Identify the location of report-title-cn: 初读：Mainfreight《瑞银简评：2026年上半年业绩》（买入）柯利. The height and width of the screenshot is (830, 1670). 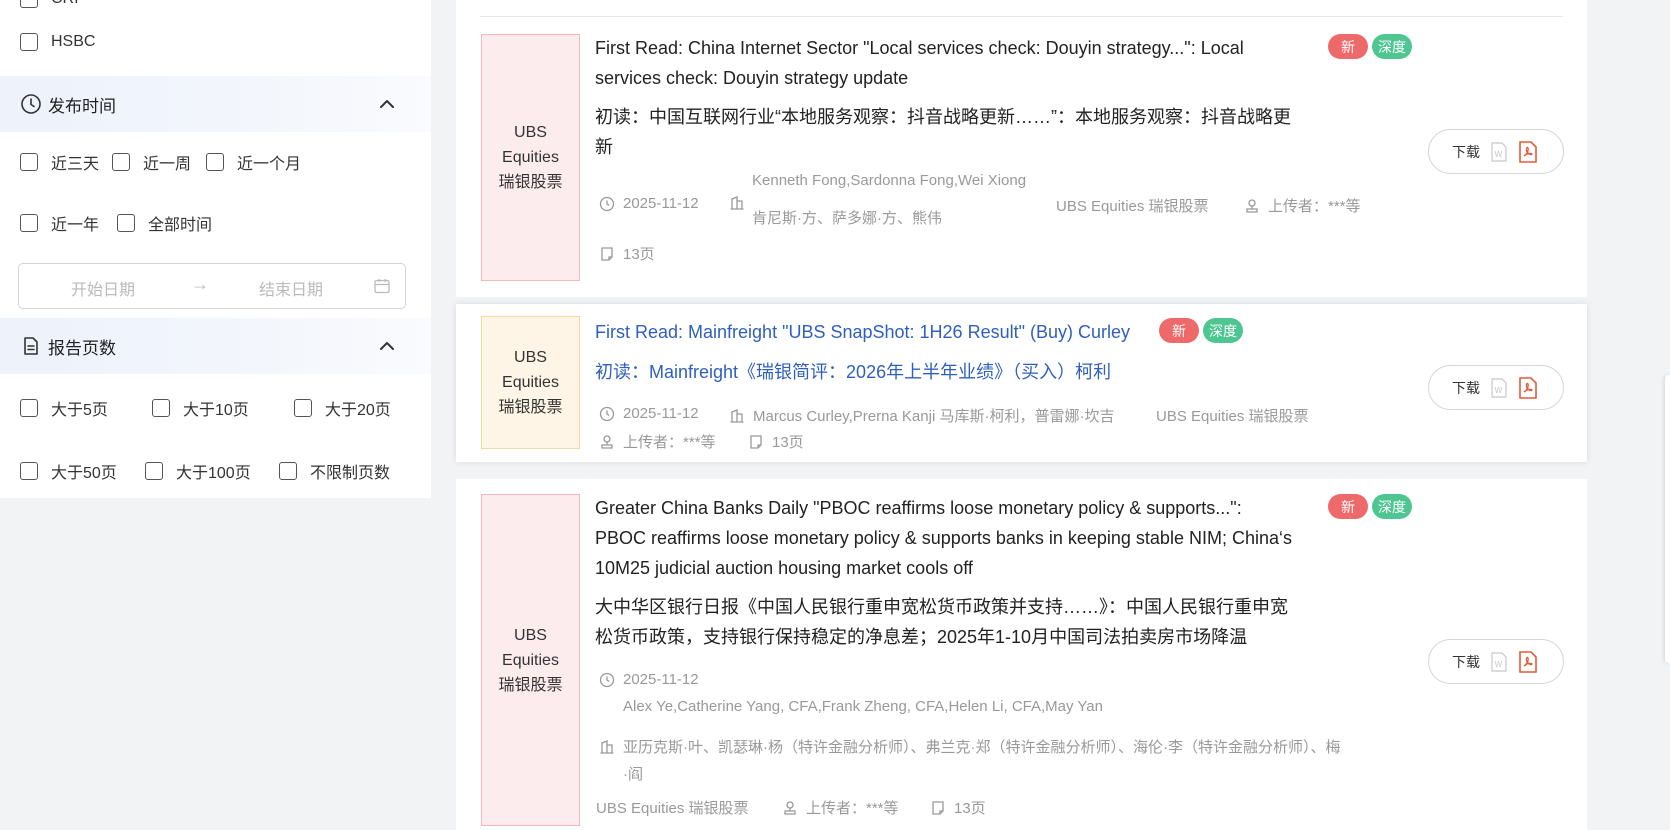
(853, 372).